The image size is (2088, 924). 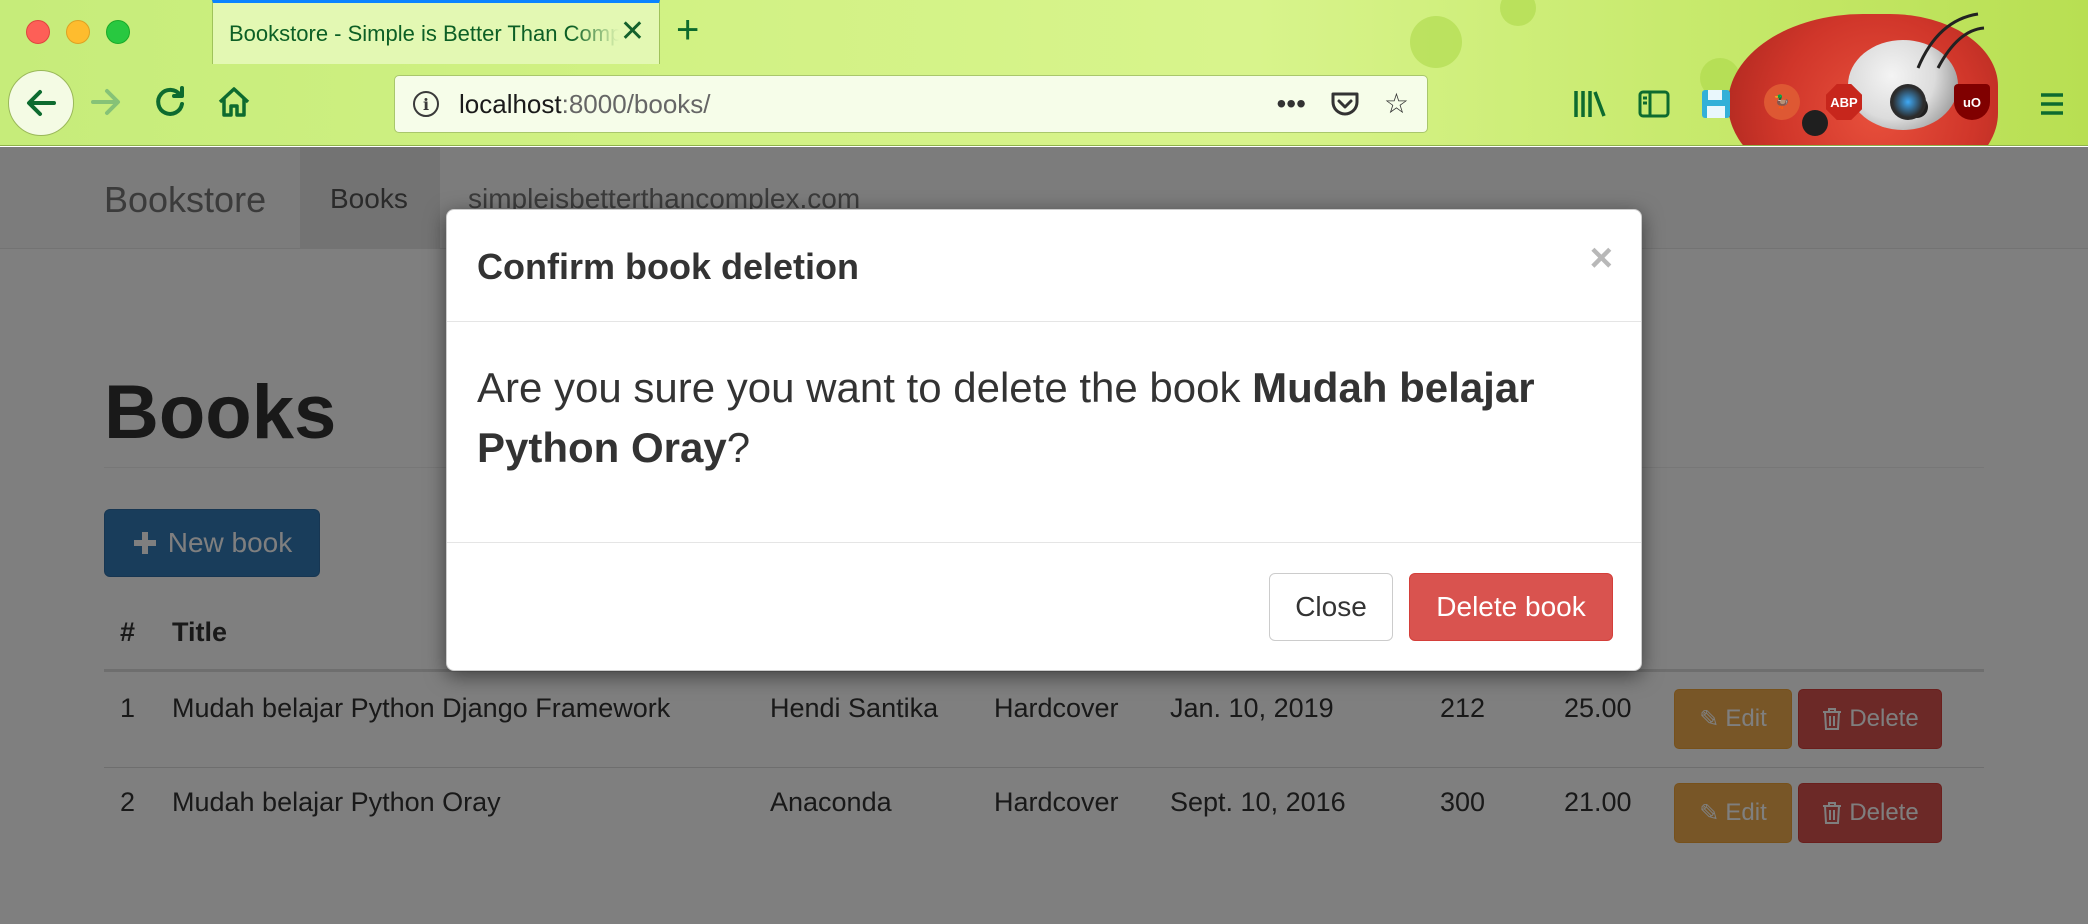 I want to click on library-icon, so click(x=1590, y=104).